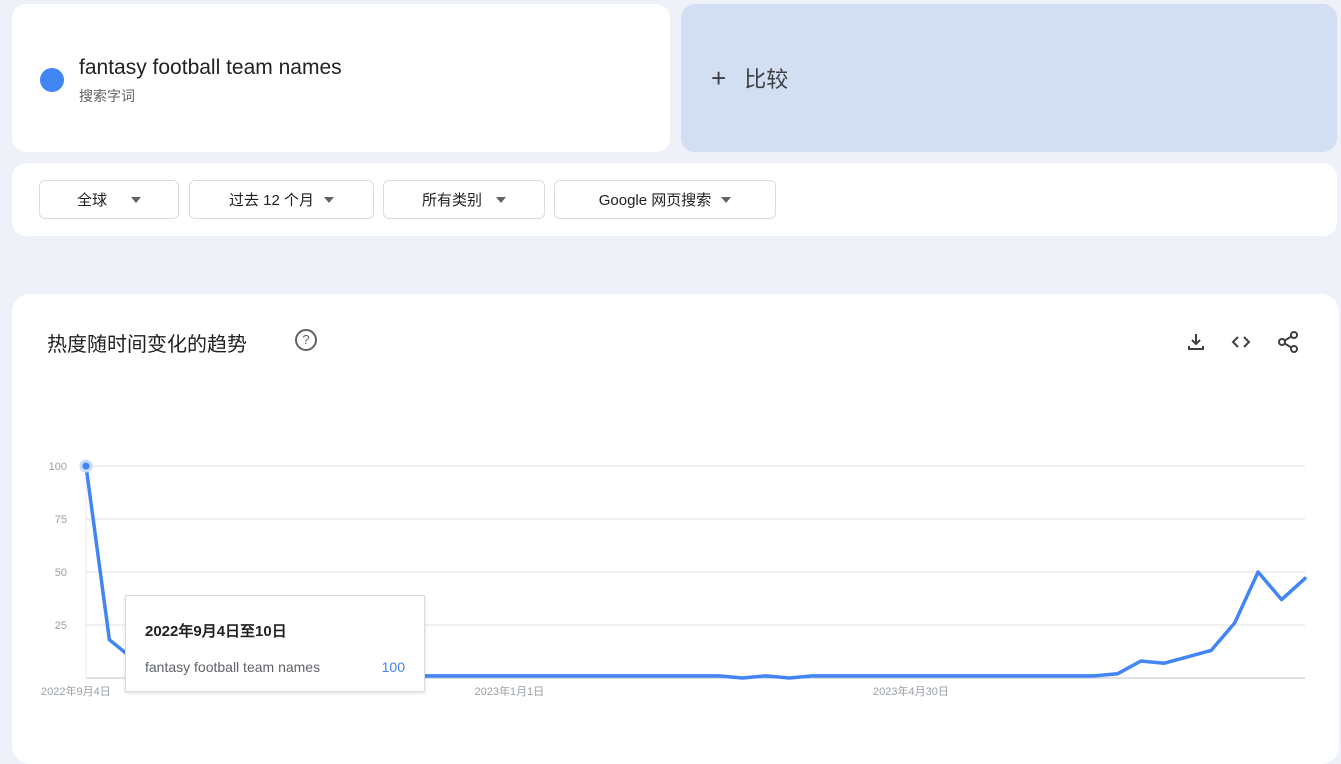  I want to click on search-type-filter-label: Google 网页搜索, so click(655, 200).